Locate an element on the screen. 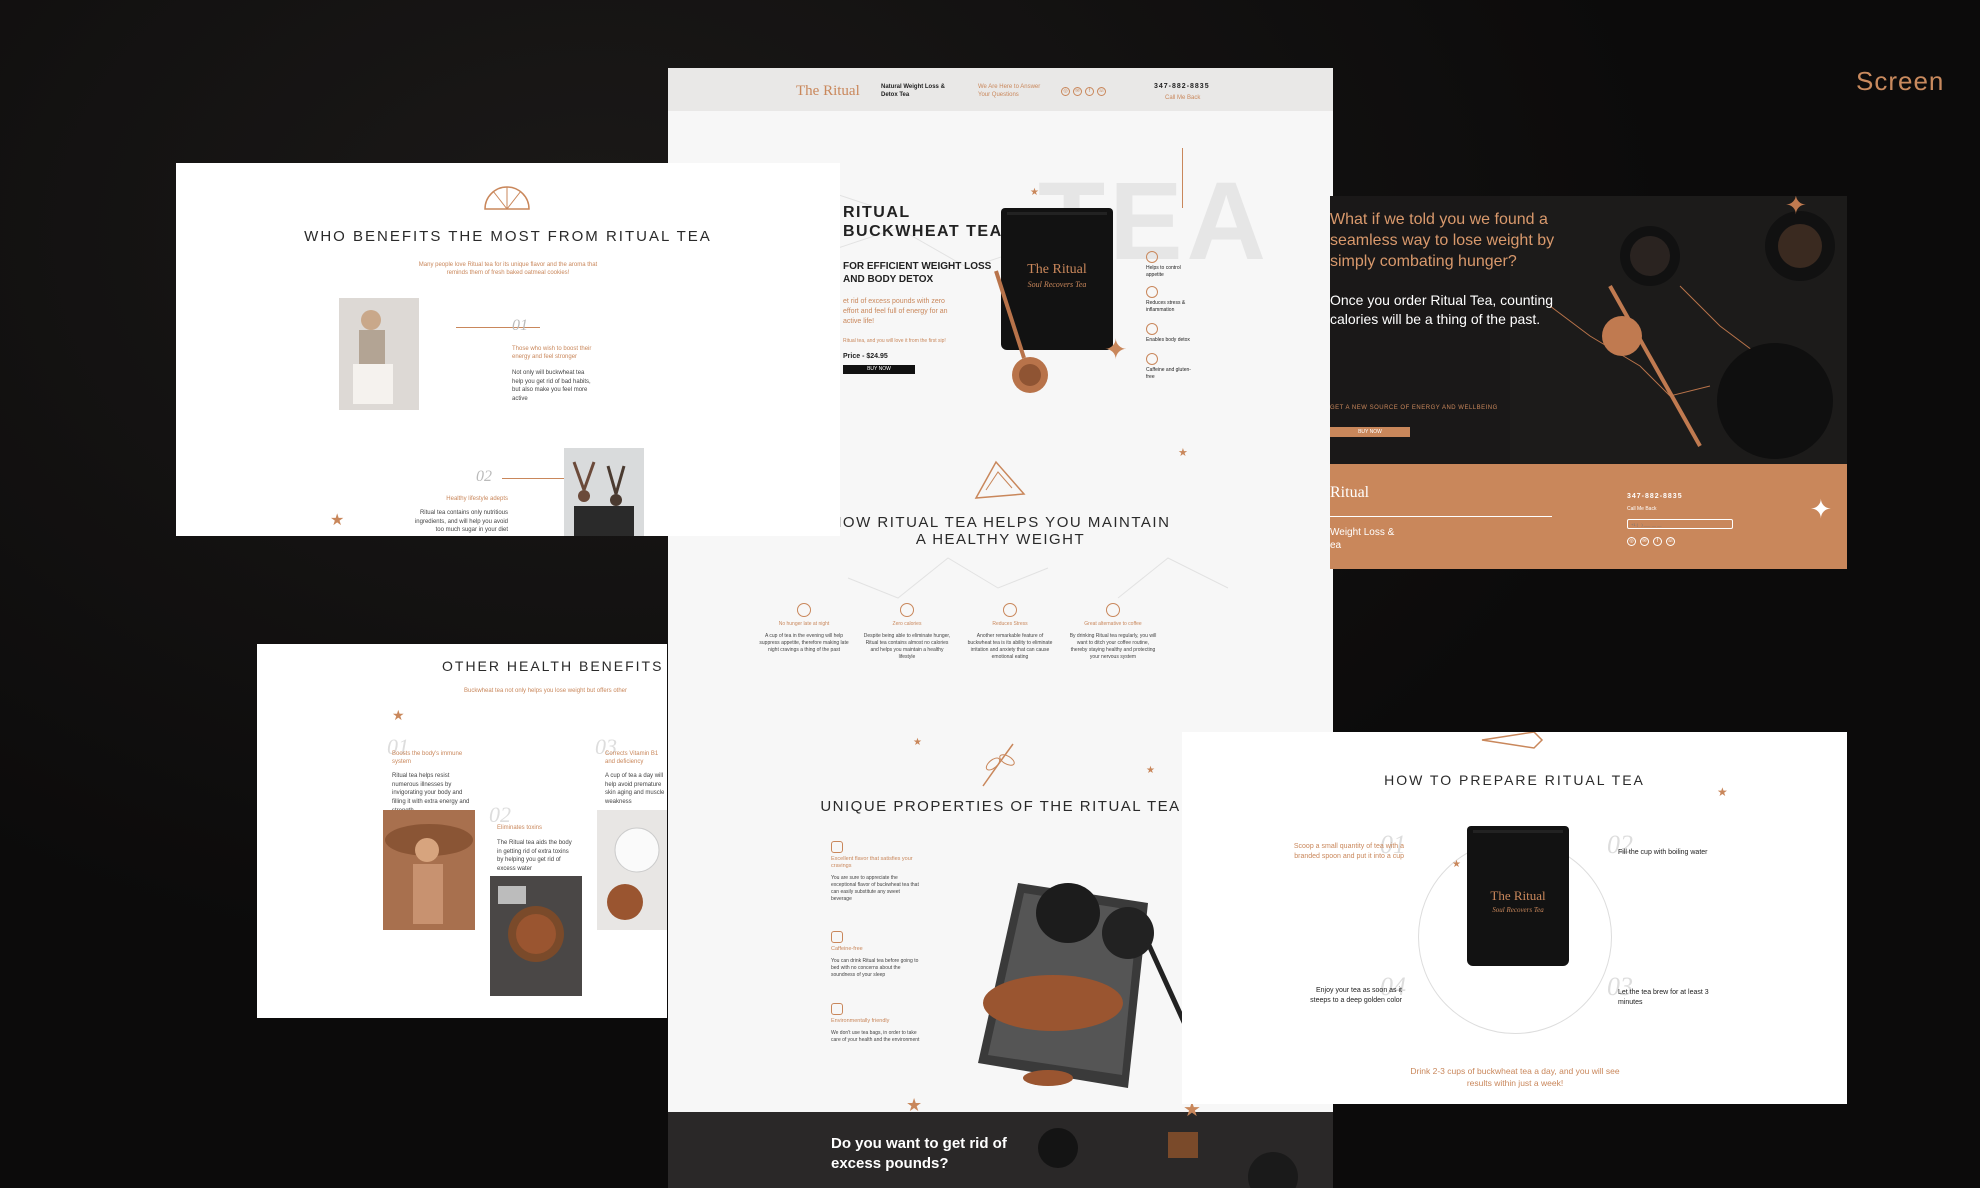 The height and width of the screenshot is (1188, 1980). header-tagline: Natural Weight Loss & Detox Tea is located at coordinates (913, 91).